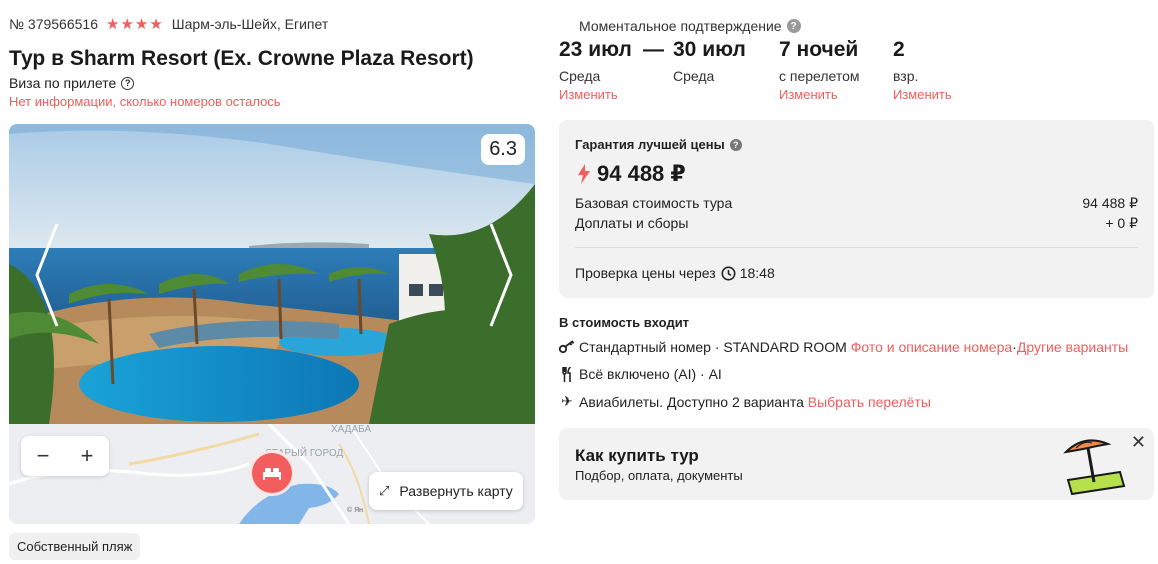  What do you see at coordinates (856, 223) in the screenshot?
I see `extra-fees-row: Доплаты и сборы + 0 ₽` at bounding box center [856, 223].